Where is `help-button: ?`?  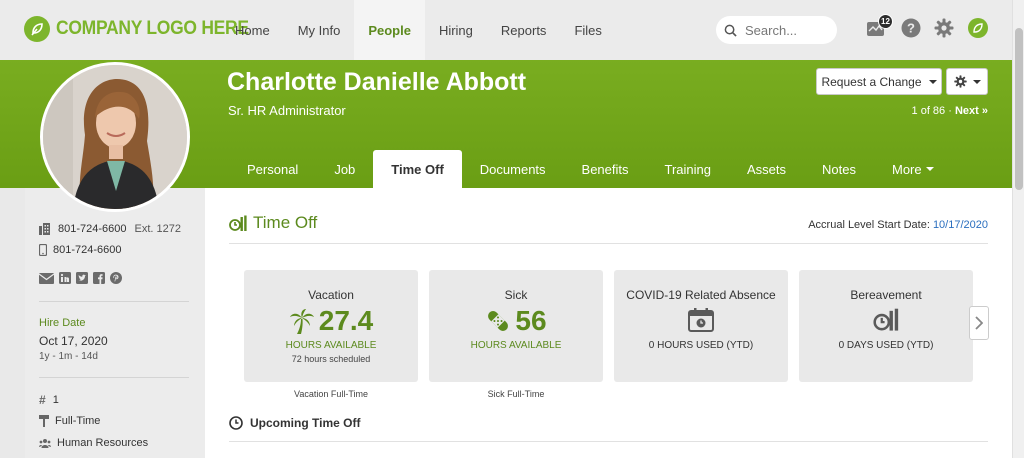
help-button: ? is located at coordinates (911, 30).